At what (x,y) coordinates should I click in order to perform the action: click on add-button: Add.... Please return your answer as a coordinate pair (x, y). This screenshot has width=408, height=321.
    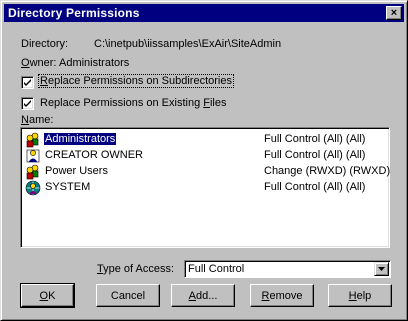
    Looking at the image, I should click on (203, 295).